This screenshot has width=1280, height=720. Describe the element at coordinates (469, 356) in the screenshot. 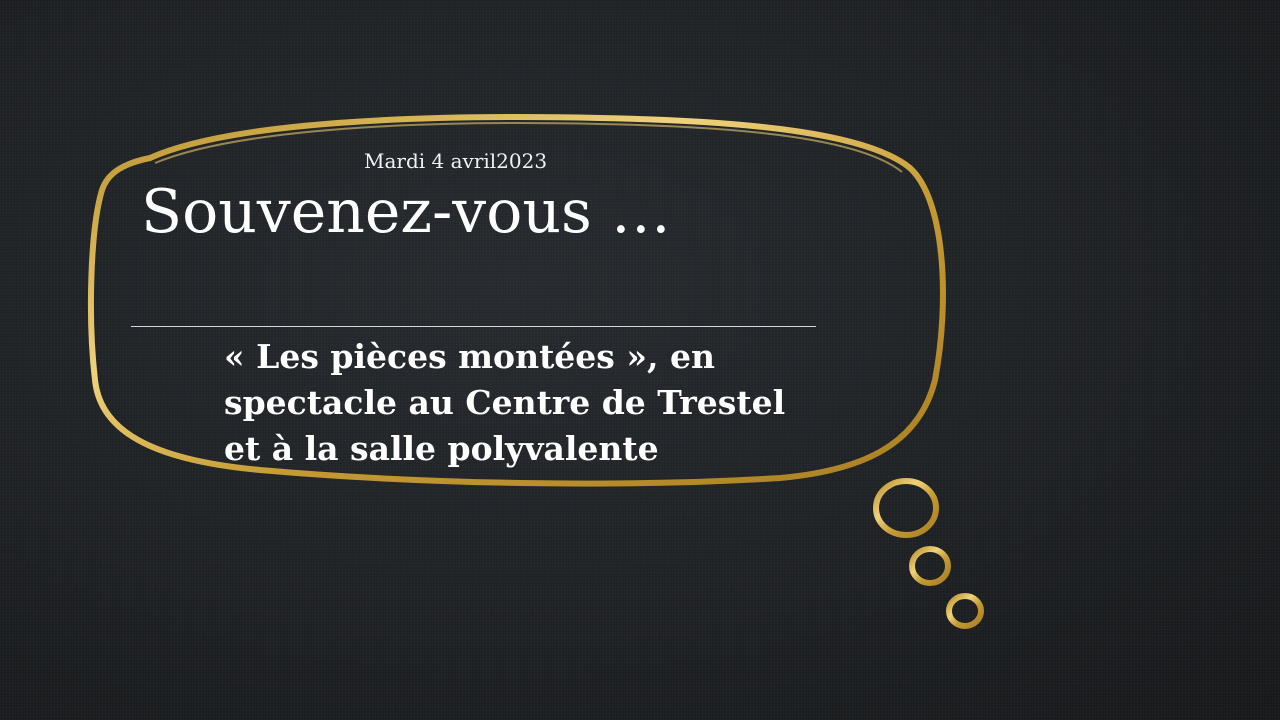

I see `subtitle-line: « Les pièces montées », en` at that location.